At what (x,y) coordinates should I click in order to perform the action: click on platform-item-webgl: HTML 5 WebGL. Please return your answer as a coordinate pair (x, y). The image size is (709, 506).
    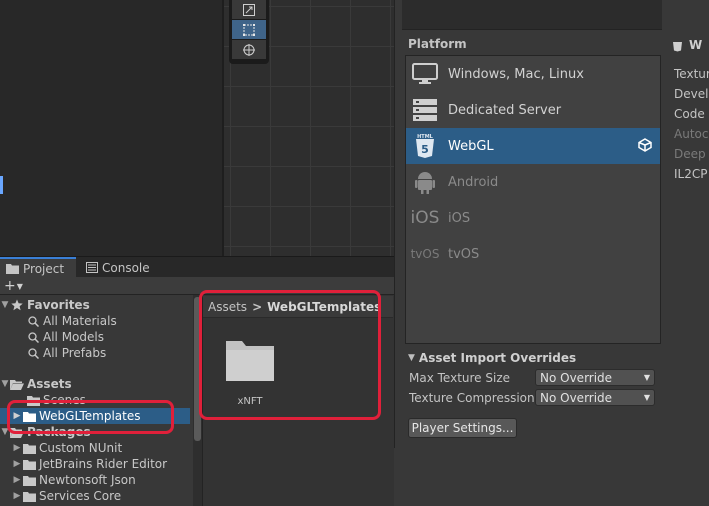
    Looking at the image, I should click on (533, 146).